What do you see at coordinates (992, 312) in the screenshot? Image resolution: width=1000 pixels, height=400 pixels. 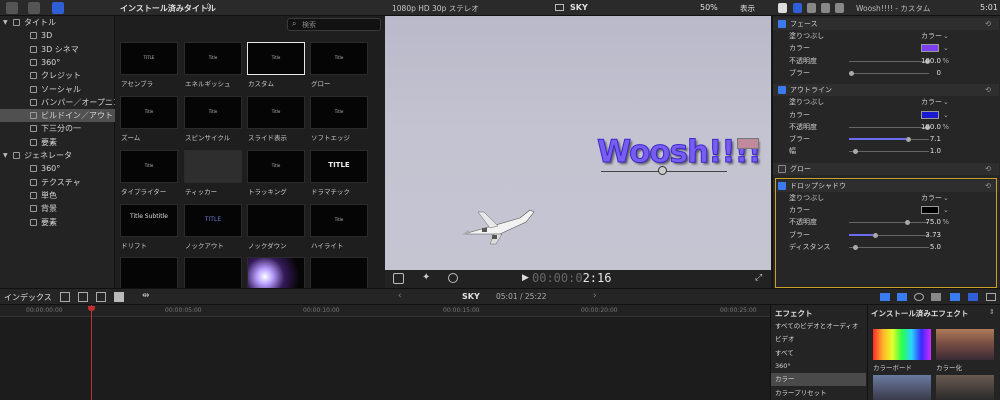 I see `updown-icon: ⇕` at bounding box center [992, 312].